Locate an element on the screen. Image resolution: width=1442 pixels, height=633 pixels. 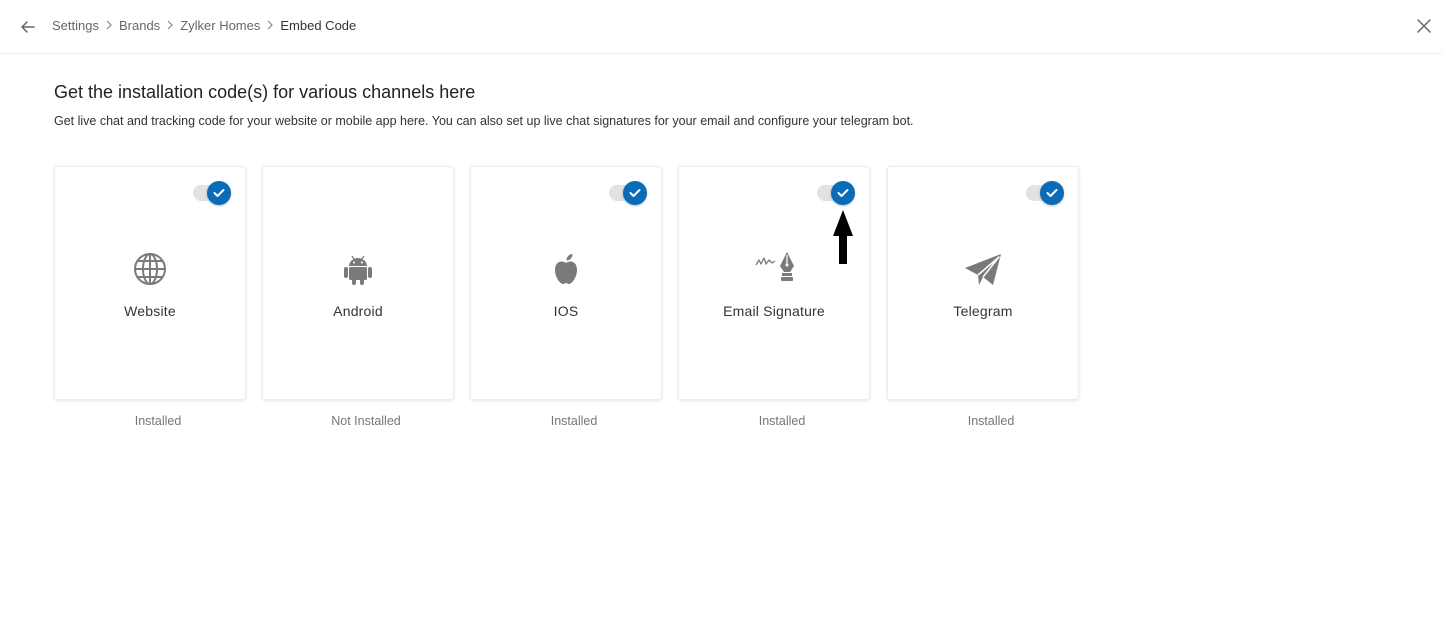
breadcrumb-brands: Brands is located at coordinates (139, 25).